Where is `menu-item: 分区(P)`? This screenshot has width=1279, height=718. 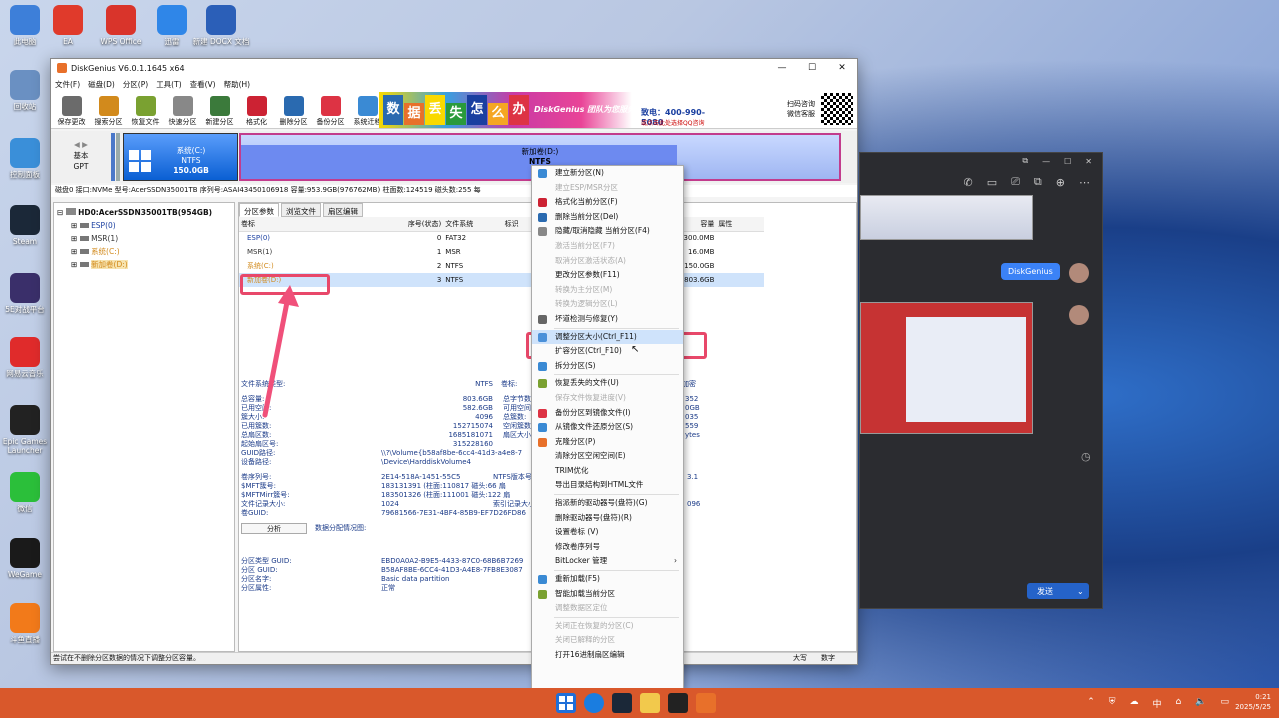 menu-item: 分区(P) is located at coordinates (135, 84).